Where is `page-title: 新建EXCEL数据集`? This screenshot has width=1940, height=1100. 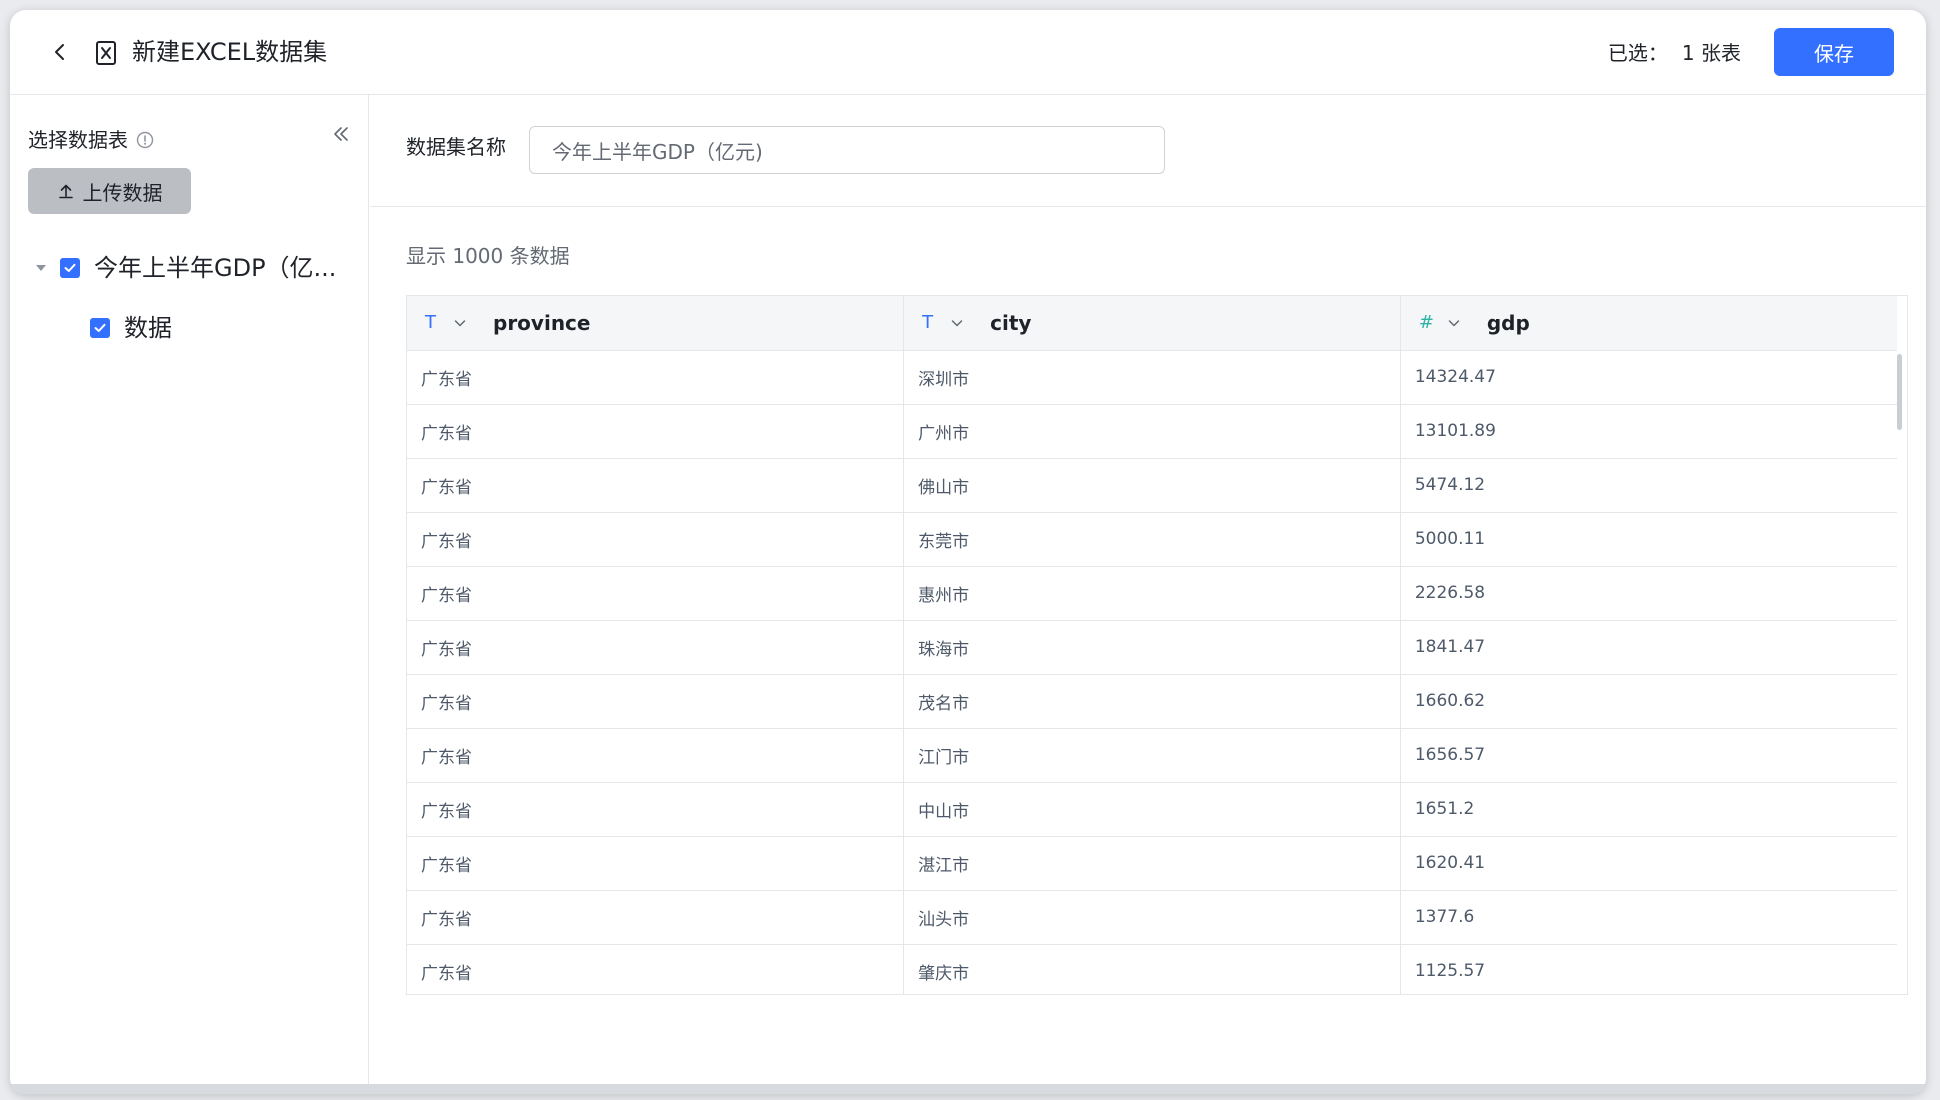 page-title: 新建EXCEL数据集 is located at coordinates (230, 52).